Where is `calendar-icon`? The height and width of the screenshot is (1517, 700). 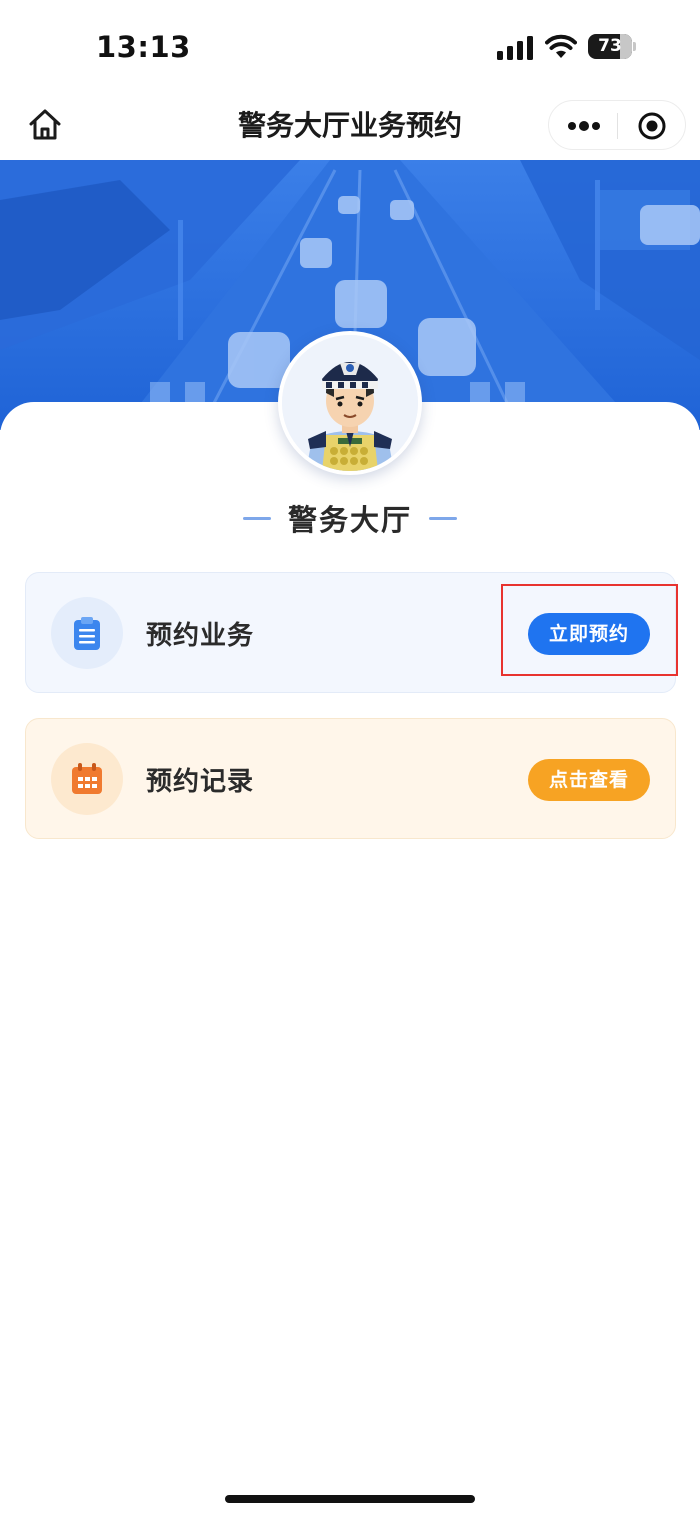
calendar-icon is located at coordinates (87, 778).